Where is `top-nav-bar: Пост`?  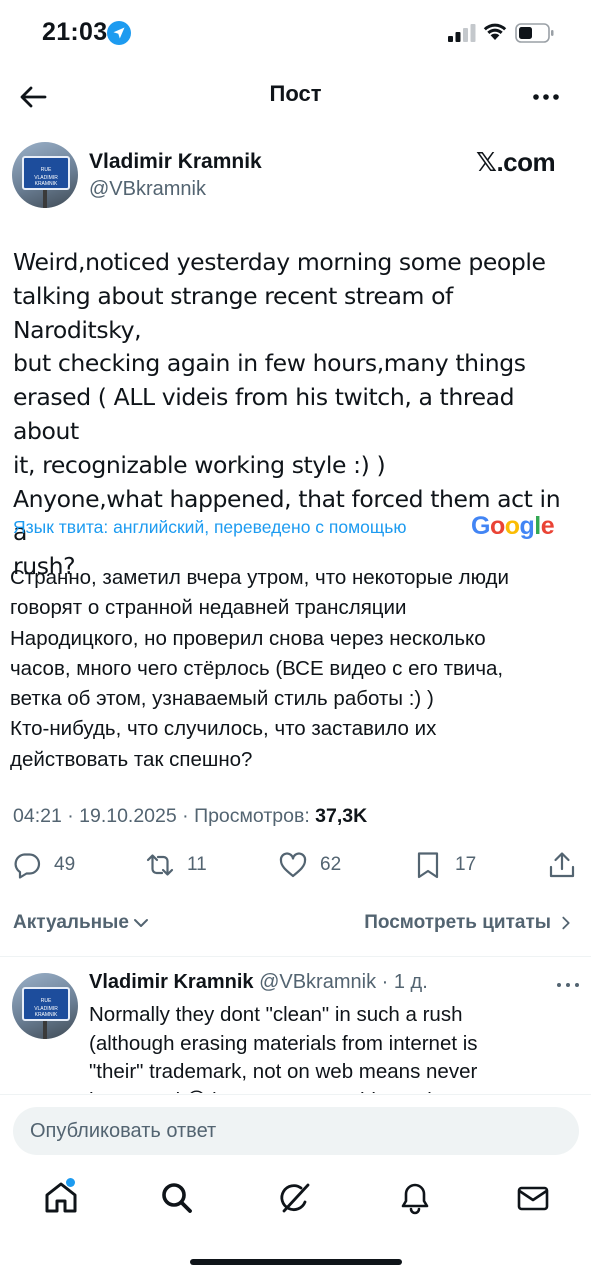
top-nav-bar: Пост is located at coordinates (295, 97).